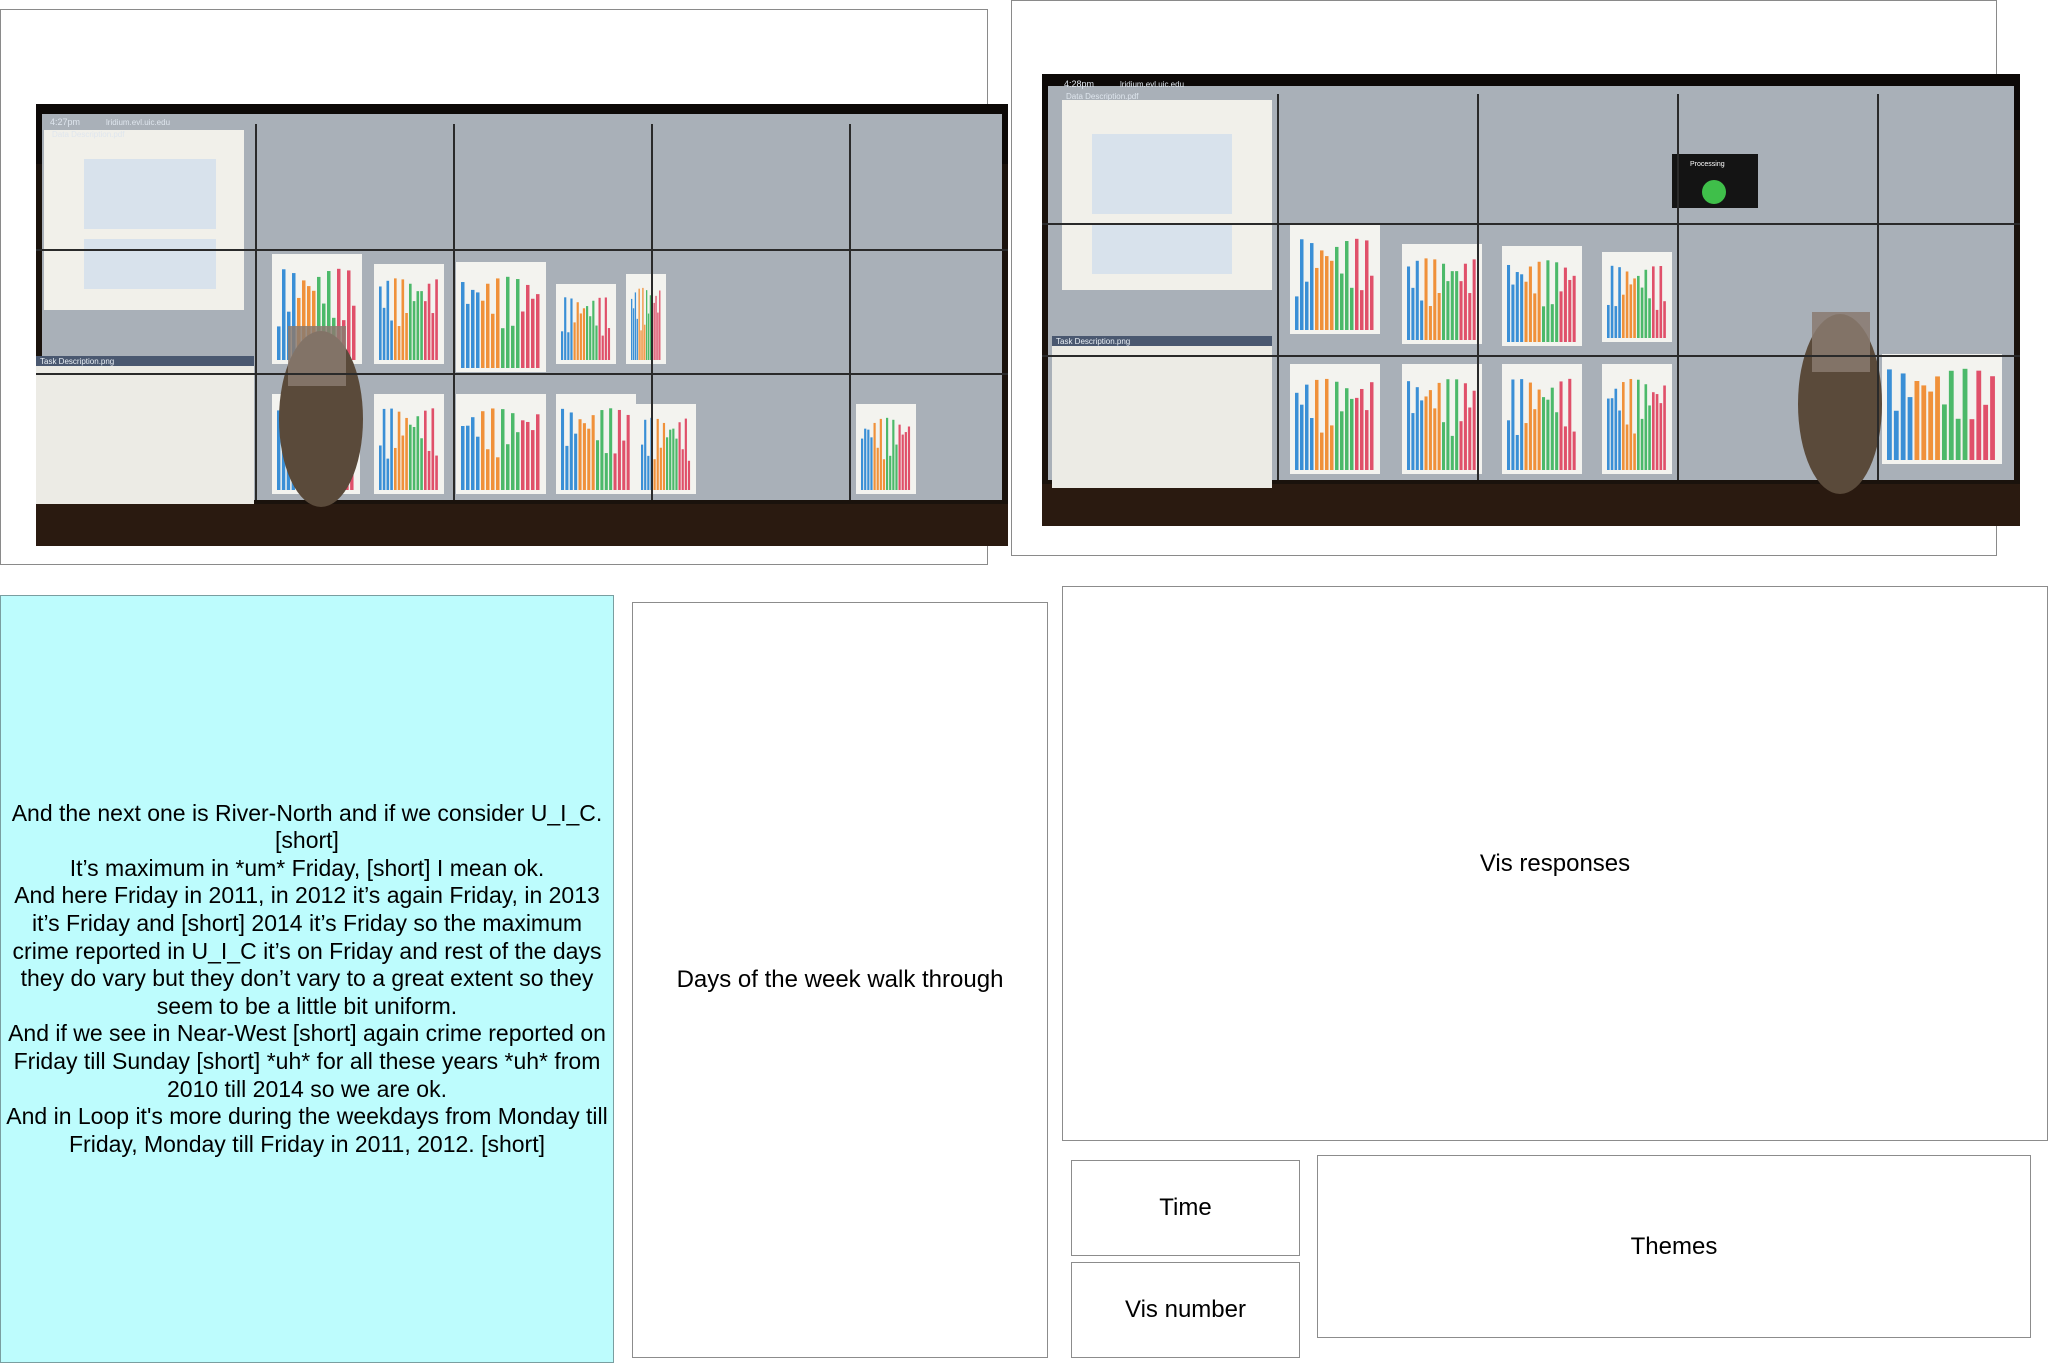 This screenshot has height=1364, width=2048. I want to click on themes-box: Themes, so click(1674, 1246).